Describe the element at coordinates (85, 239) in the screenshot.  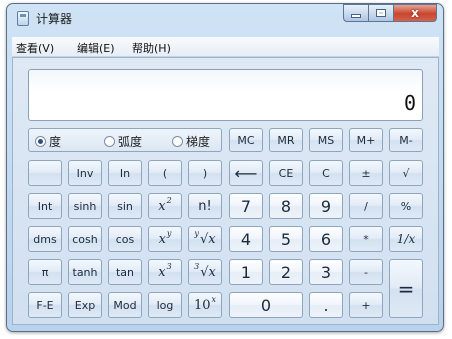
I see `cosh-button: cosh` at that location.